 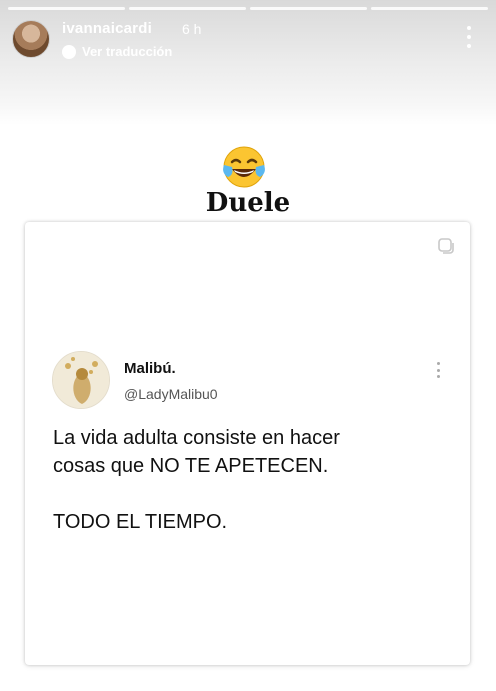 I want to click on tweet-author-handle: @LadyMalibu0, so click(x=171, y=394).